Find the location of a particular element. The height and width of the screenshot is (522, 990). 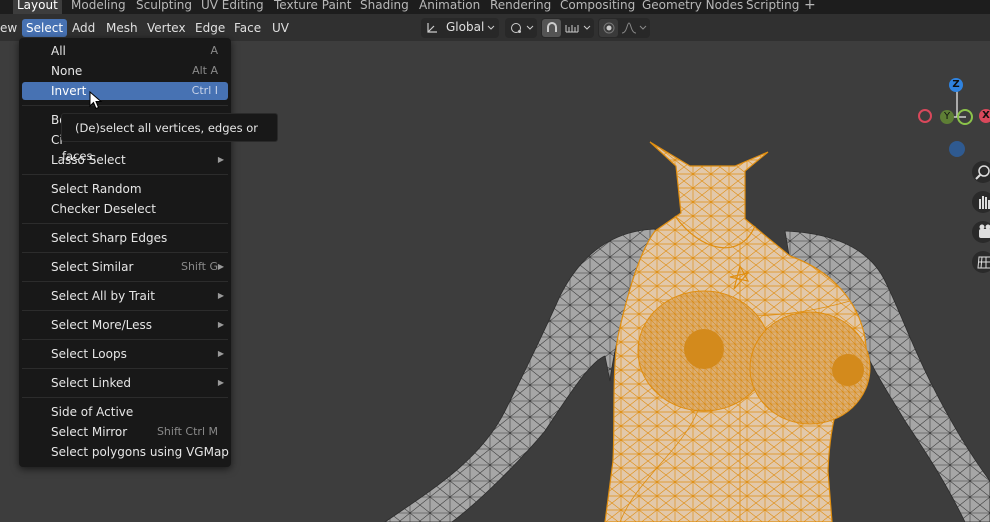

menu-item-select-mirror: Select Mirror Shift Ctrl M is located at coordinates (125, 432).